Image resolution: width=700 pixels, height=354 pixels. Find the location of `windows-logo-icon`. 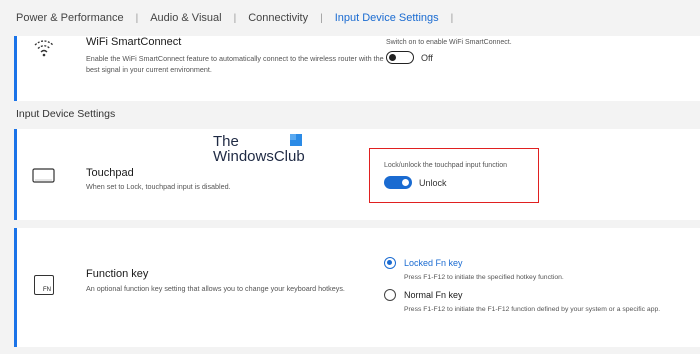

windows-logo-icon is located at coordinates (296, 140).